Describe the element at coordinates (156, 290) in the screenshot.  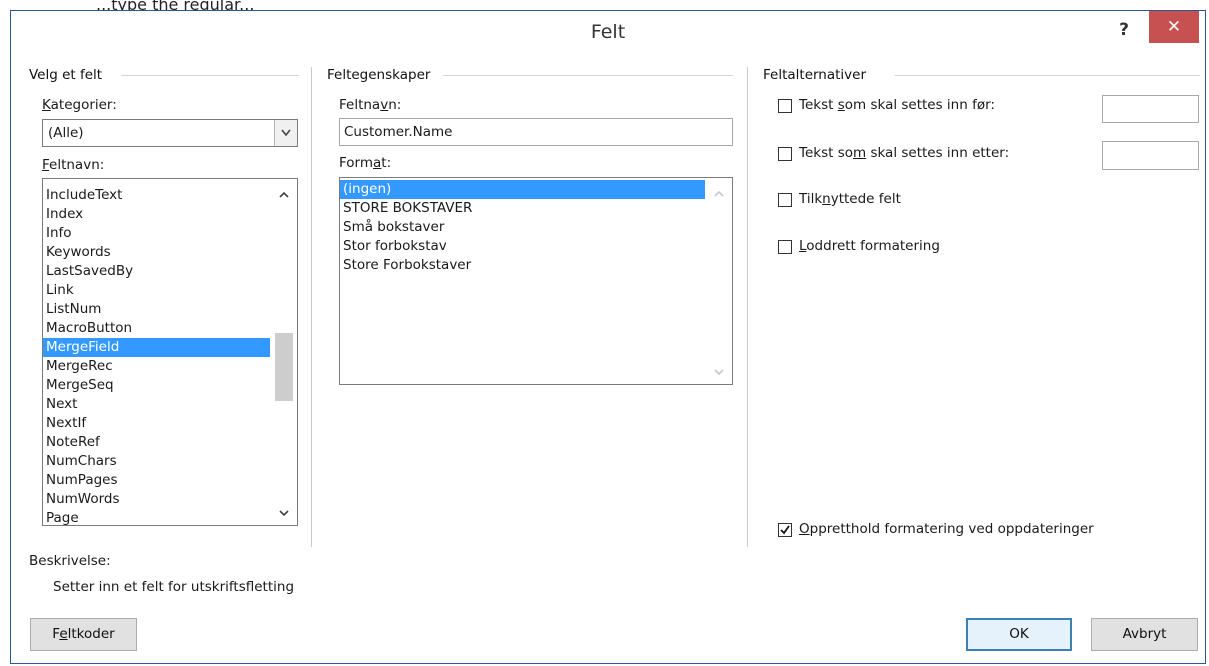
I see `list-item: Link` at that location.